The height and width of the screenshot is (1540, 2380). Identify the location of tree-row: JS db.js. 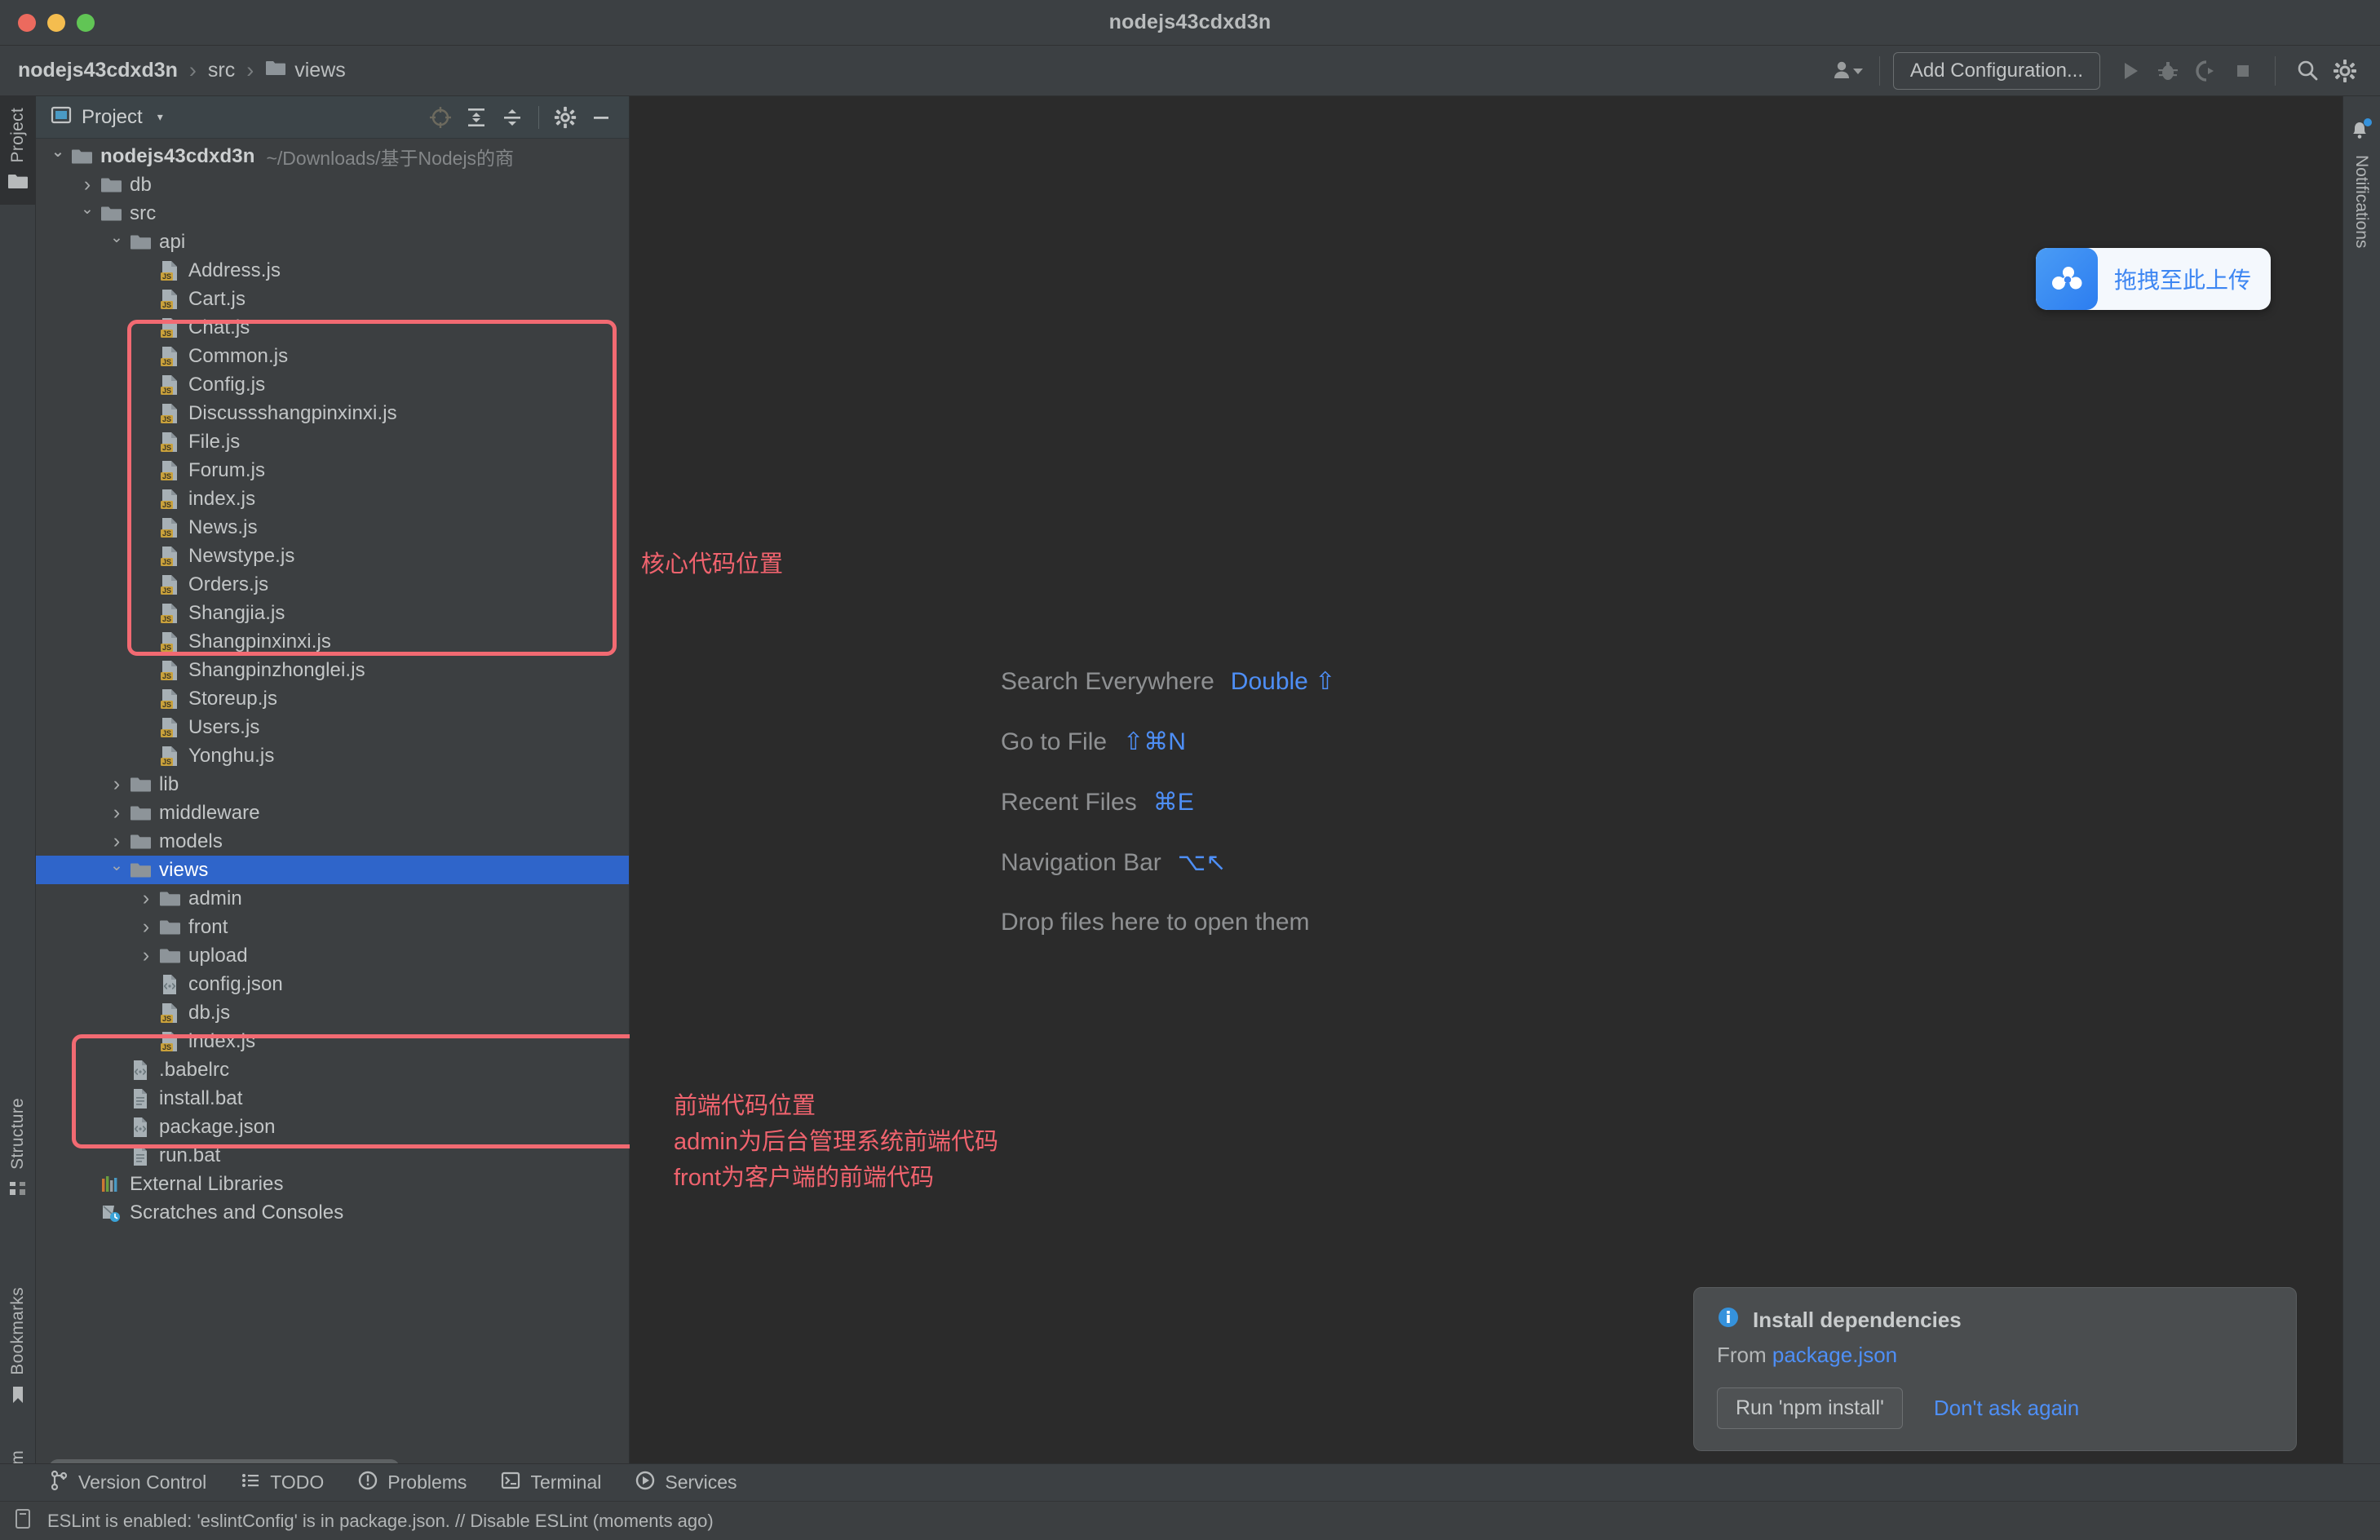
(333, 1012).